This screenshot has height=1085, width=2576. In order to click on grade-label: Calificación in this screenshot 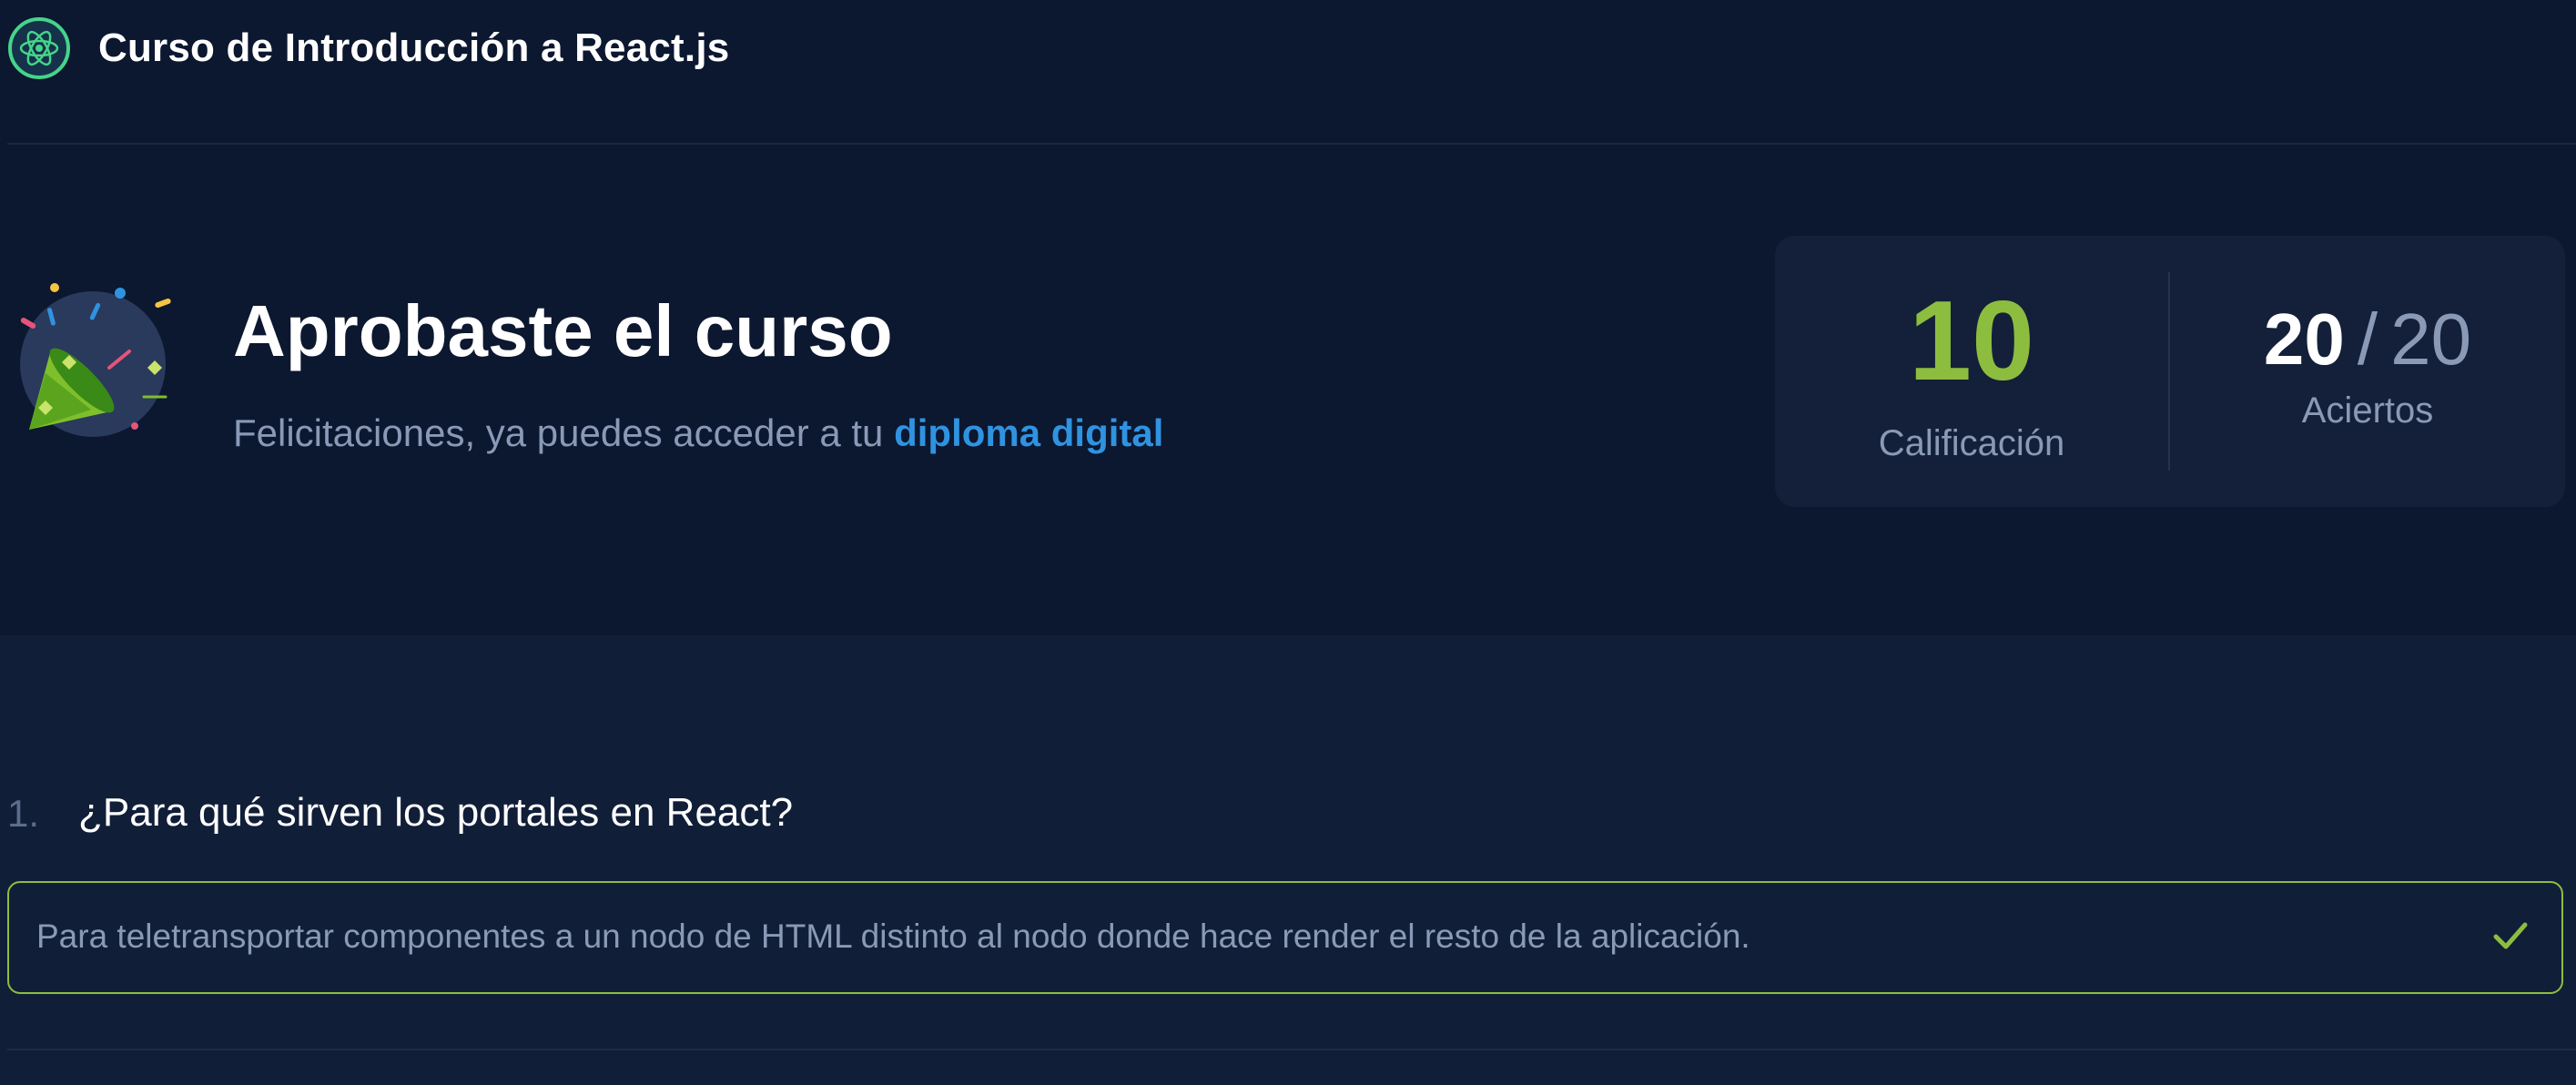, I will do `click(1971, 443)`.